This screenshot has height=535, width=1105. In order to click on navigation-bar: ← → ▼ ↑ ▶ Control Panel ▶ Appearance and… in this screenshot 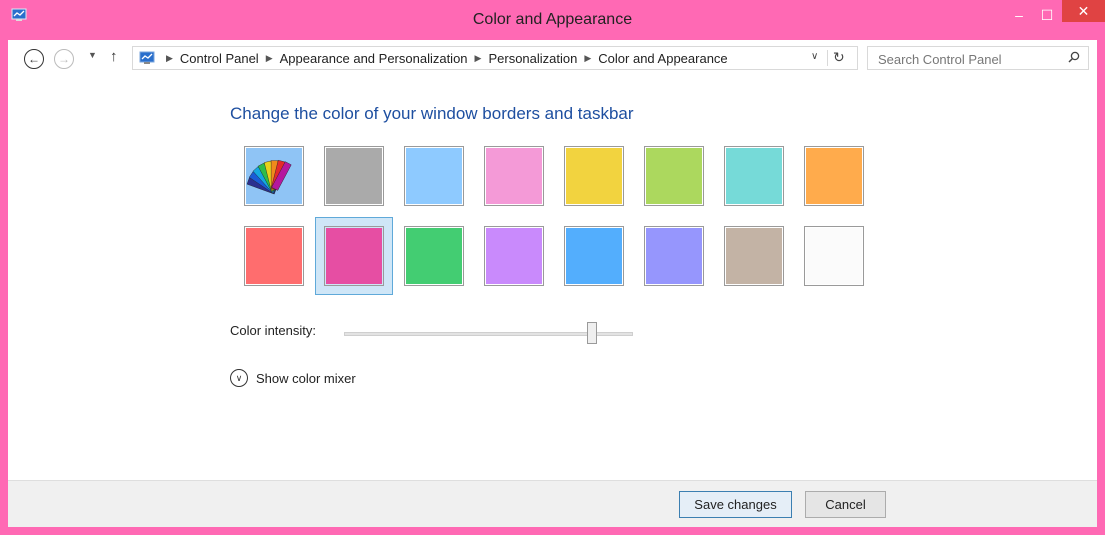, I will do `click(552, 59)`.